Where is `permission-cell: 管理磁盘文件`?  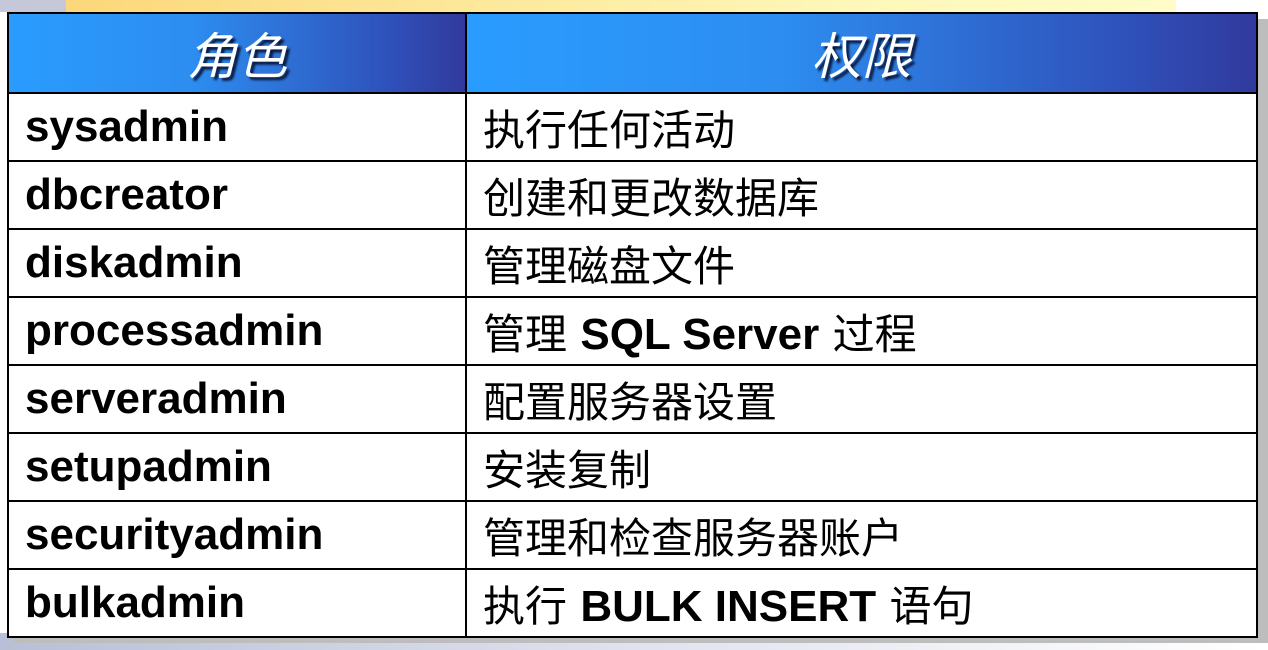 permission-cell: 管理磁盘文件 is located at coordinates (861, 263).